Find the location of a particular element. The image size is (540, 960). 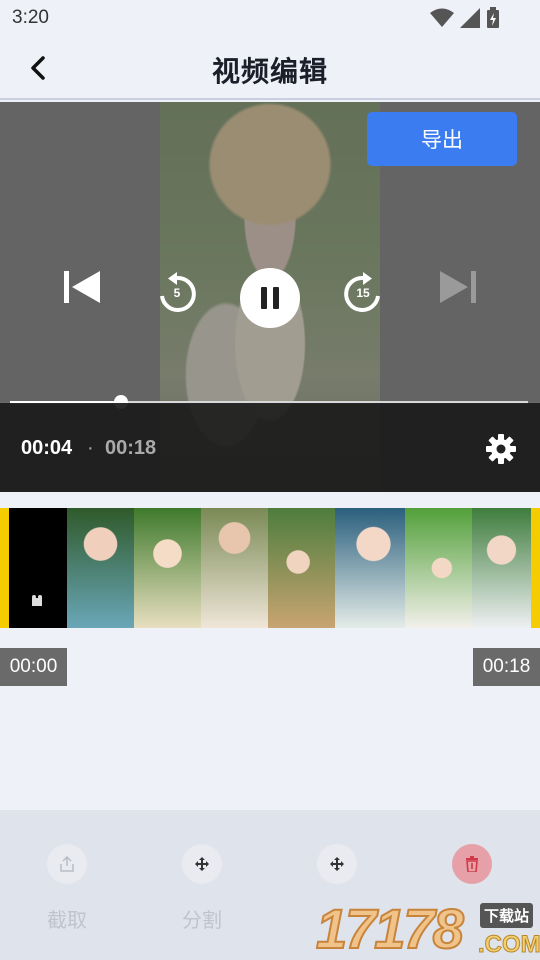

rewind-button: 5 is located at coordinates (177, 294).